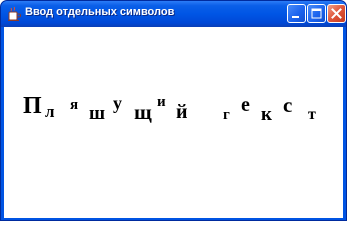 This screenshot has width=347, height=240. I want to click on close-icon, so click(336, 13).